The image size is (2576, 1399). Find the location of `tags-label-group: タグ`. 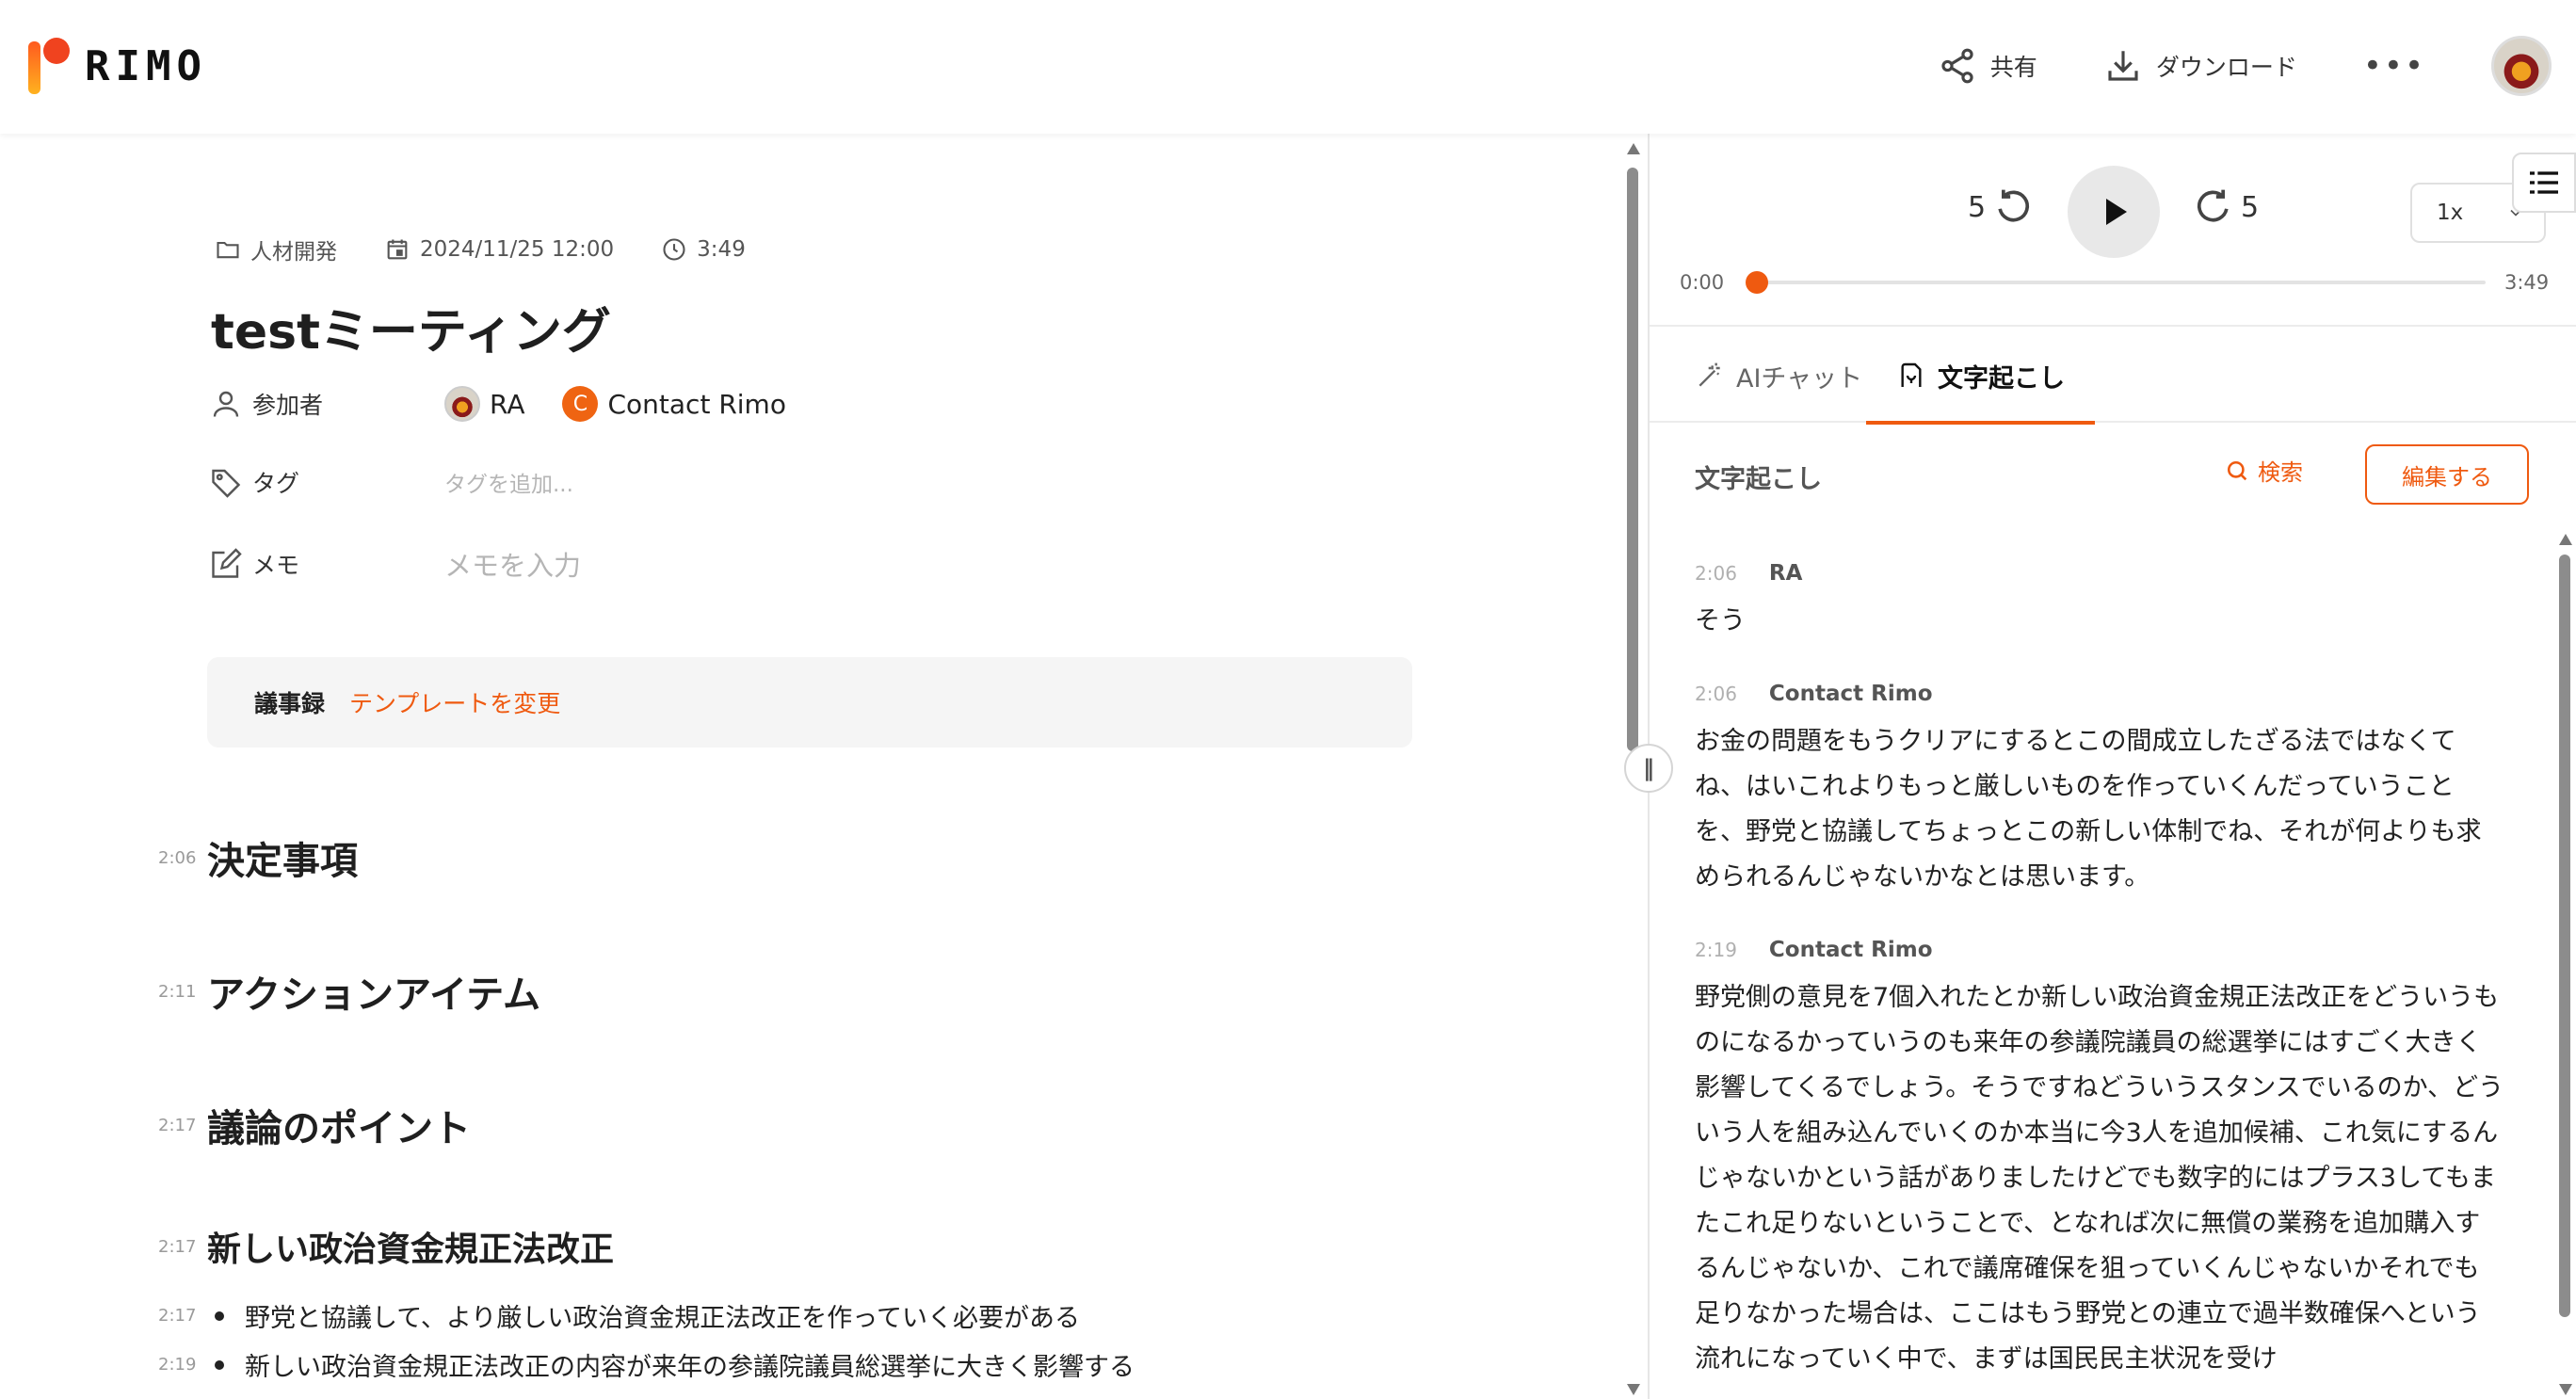

tags-label-group: タグ is located at coordinates (326, 482).